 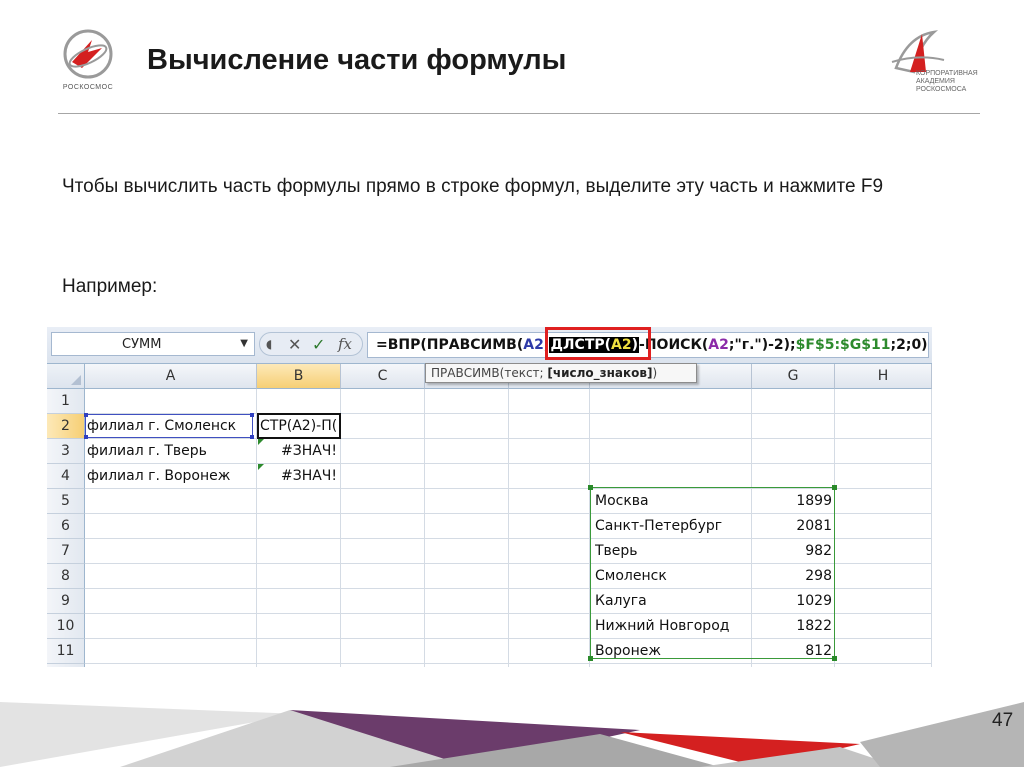 I want to click on row-header-10: 10, so click(x=66, y=626).